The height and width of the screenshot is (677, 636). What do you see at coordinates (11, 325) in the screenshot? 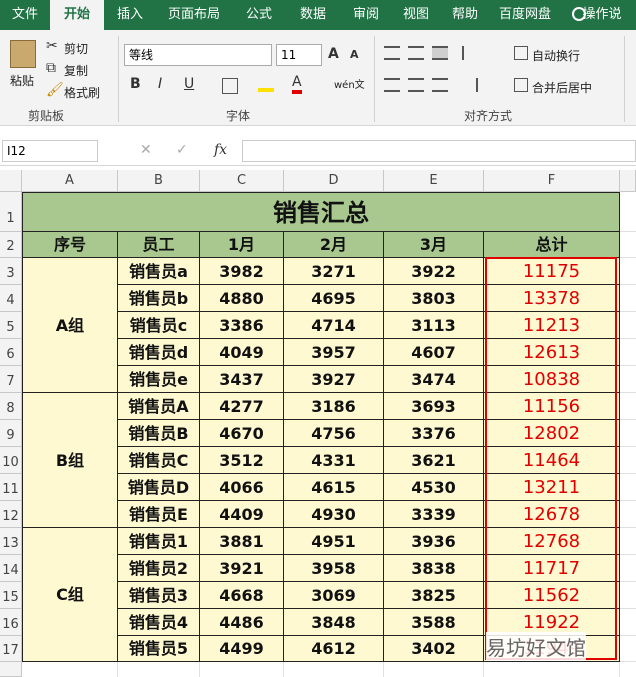
I see `row-header-5: 5` at bounding box center [11, 325].